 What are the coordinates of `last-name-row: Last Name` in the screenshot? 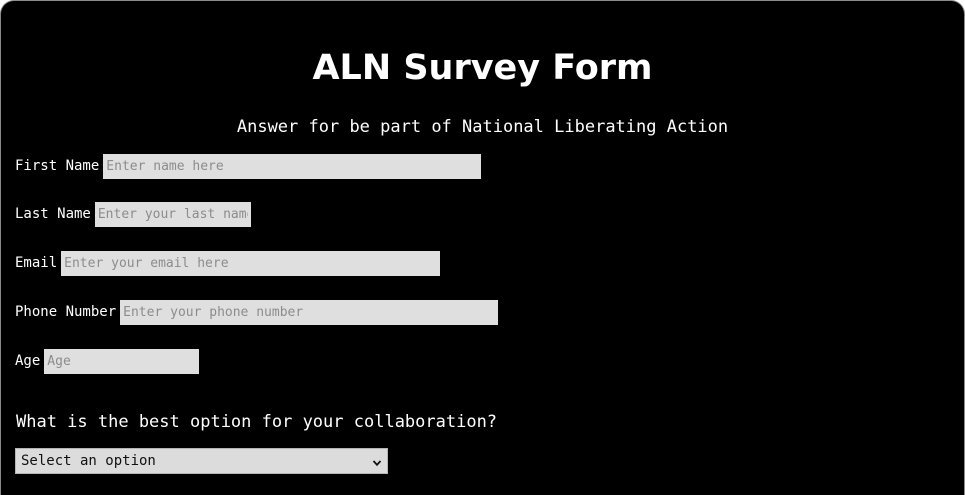 It's located at (133, 214).